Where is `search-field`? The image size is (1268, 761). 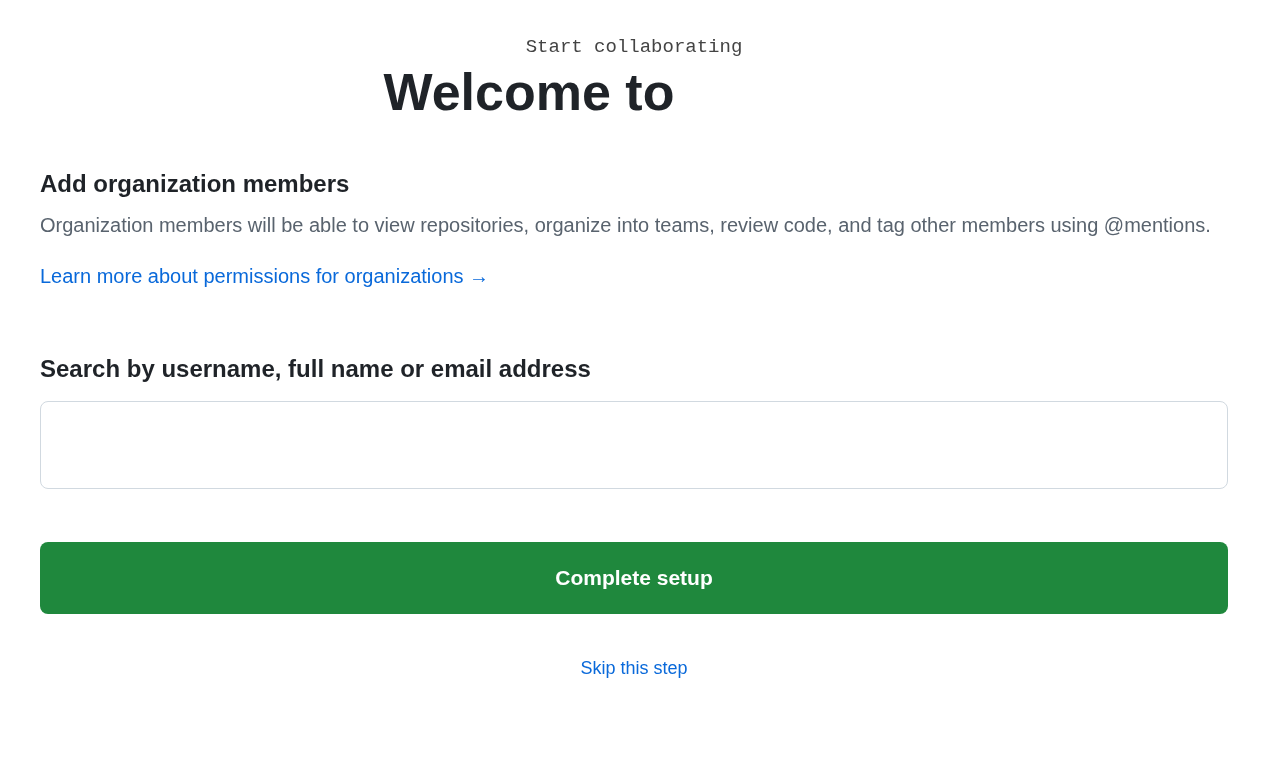
search-field is located at coordinates (634, 445).